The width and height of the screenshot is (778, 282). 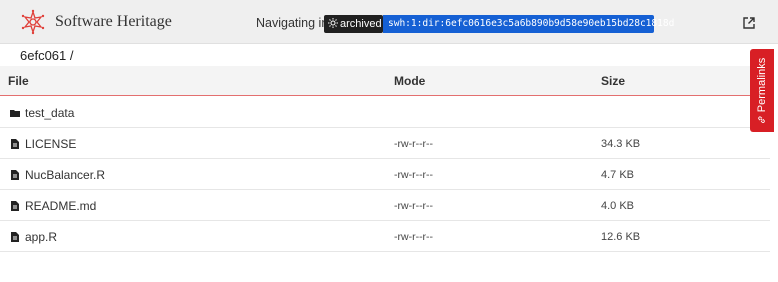 What do you see at coordinates (49, 113) in the screenshot?
I see `file-name: test_data` at bounding box center [49, 113].